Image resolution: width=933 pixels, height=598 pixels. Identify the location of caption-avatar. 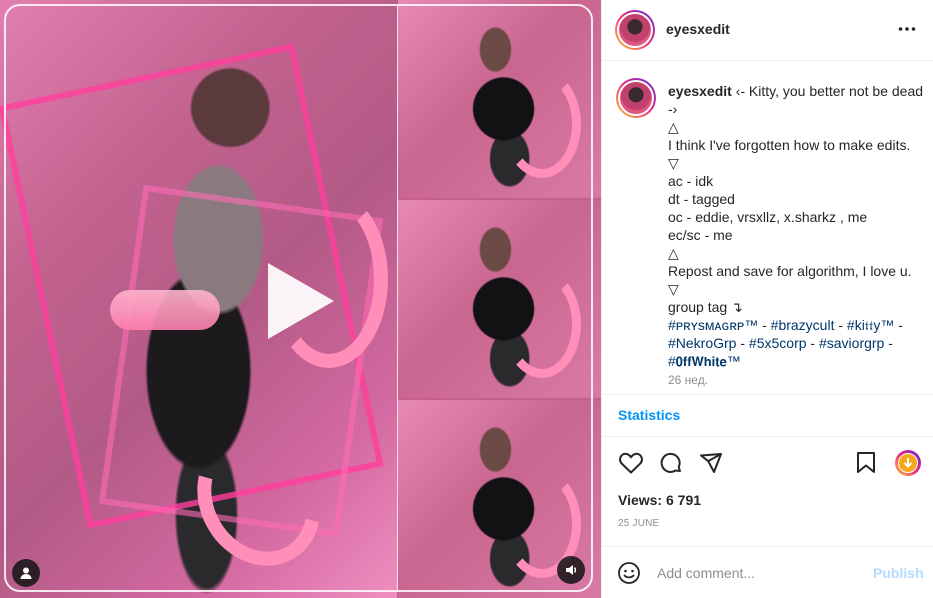
(636, 98).